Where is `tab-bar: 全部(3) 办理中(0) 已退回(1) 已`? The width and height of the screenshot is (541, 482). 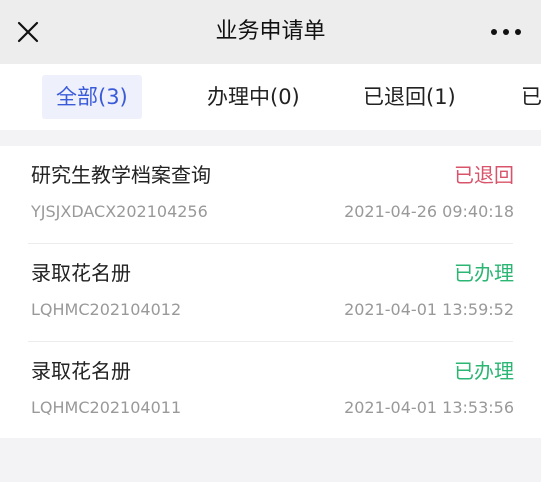
tab-bar: 全部(3) 办理中(0) 已退回(1) 已 is located at coordinates (270, 97).